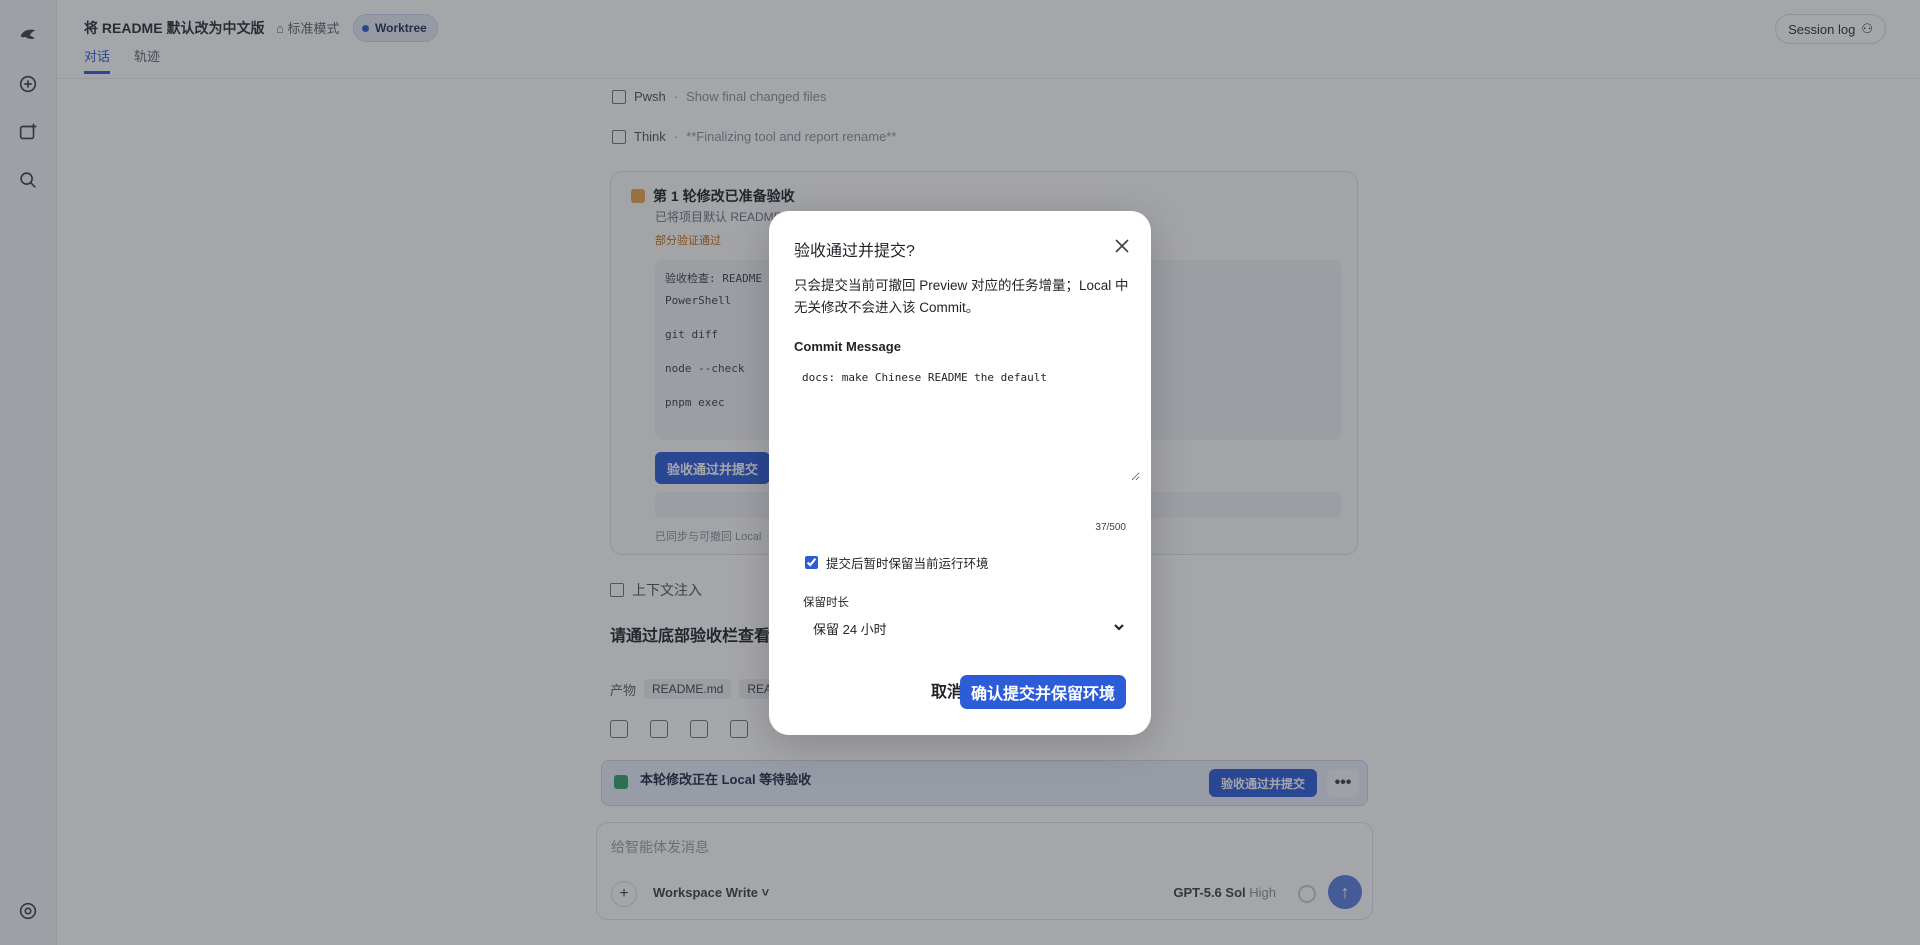  What do you see at coordinates (826, 603) in the screenshot?
I see `duration-label: 保留时长` at bounding box center [826, 603].